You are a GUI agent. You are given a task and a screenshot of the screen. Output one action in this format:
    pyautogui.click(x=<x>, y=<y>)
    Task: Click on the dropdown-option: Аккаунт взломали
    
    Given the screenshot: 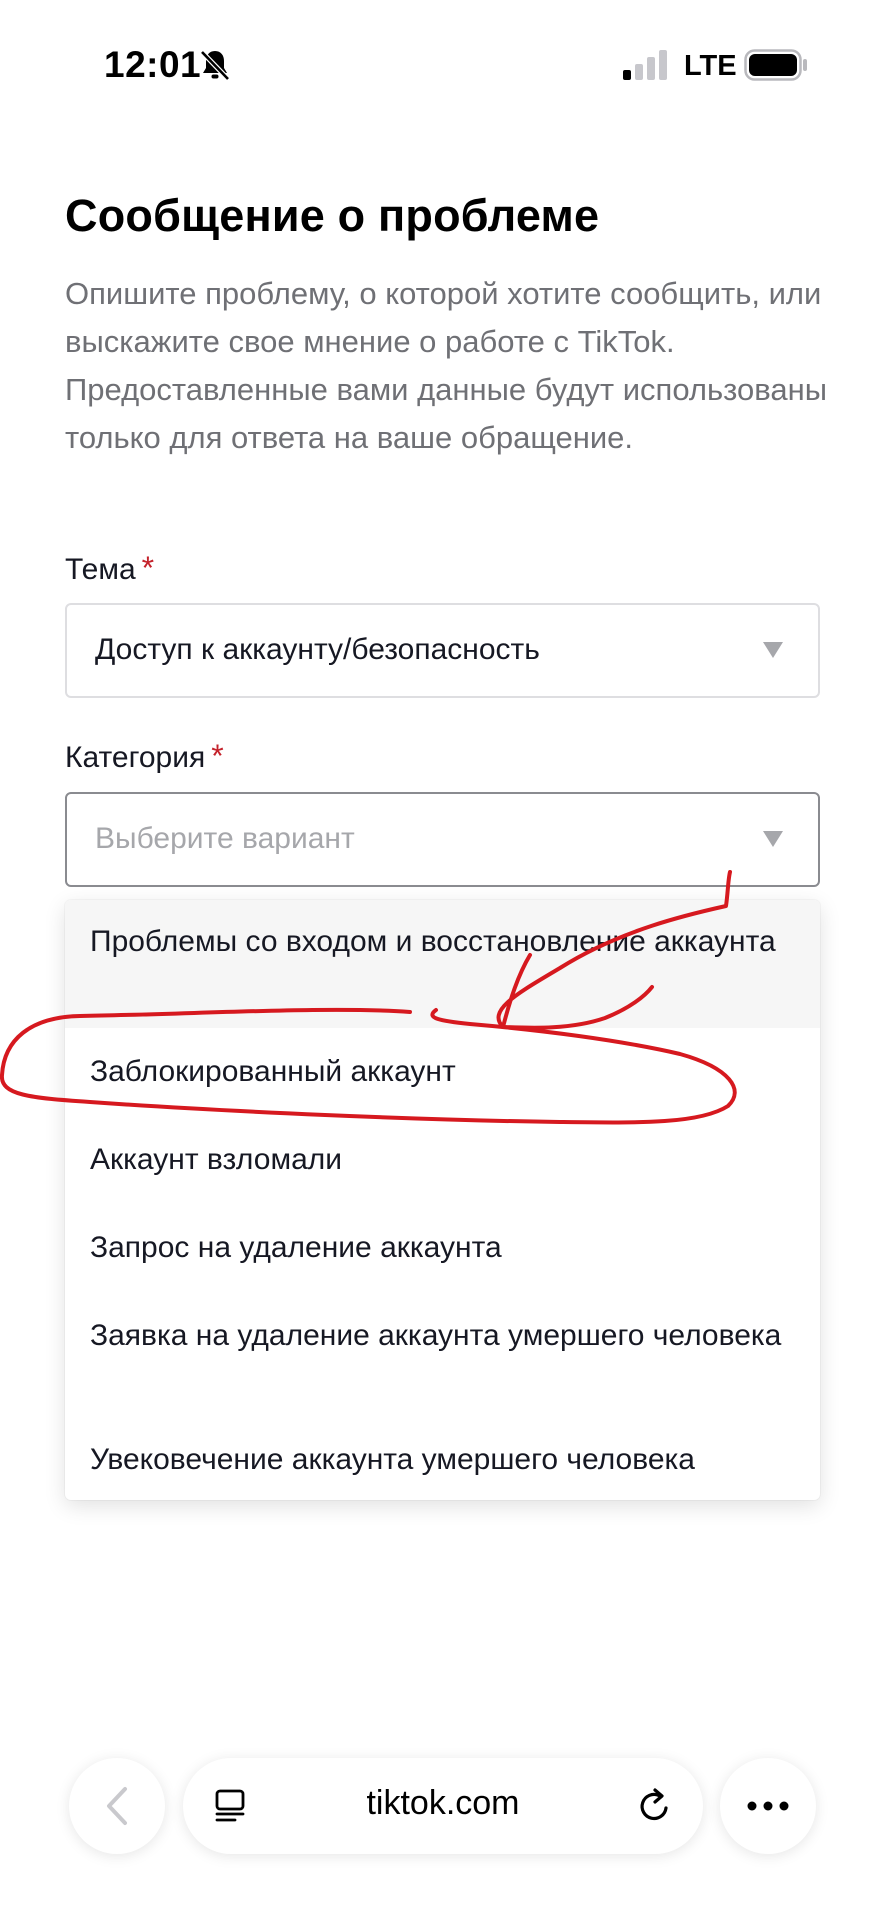 What is the action you would take?
    pyautogui.click(x=442, y=1160)
    